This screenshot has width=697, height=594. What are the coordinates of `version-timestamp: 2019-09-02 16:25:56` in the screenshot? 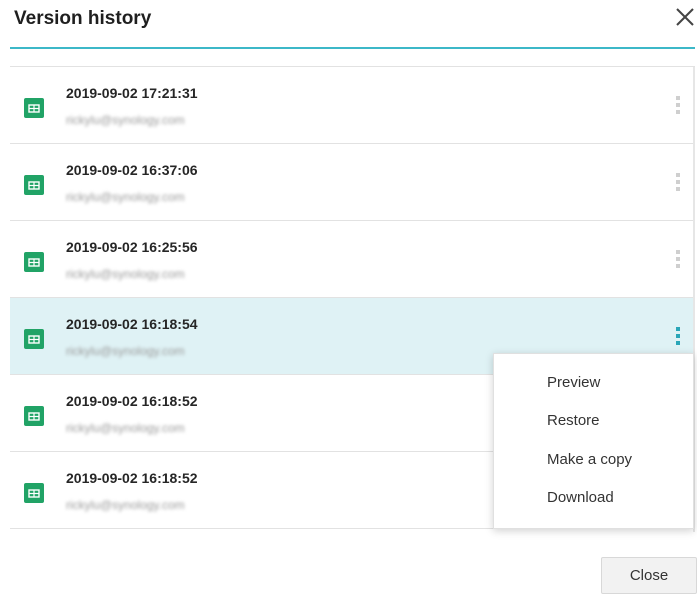 It's located at (132, 247).